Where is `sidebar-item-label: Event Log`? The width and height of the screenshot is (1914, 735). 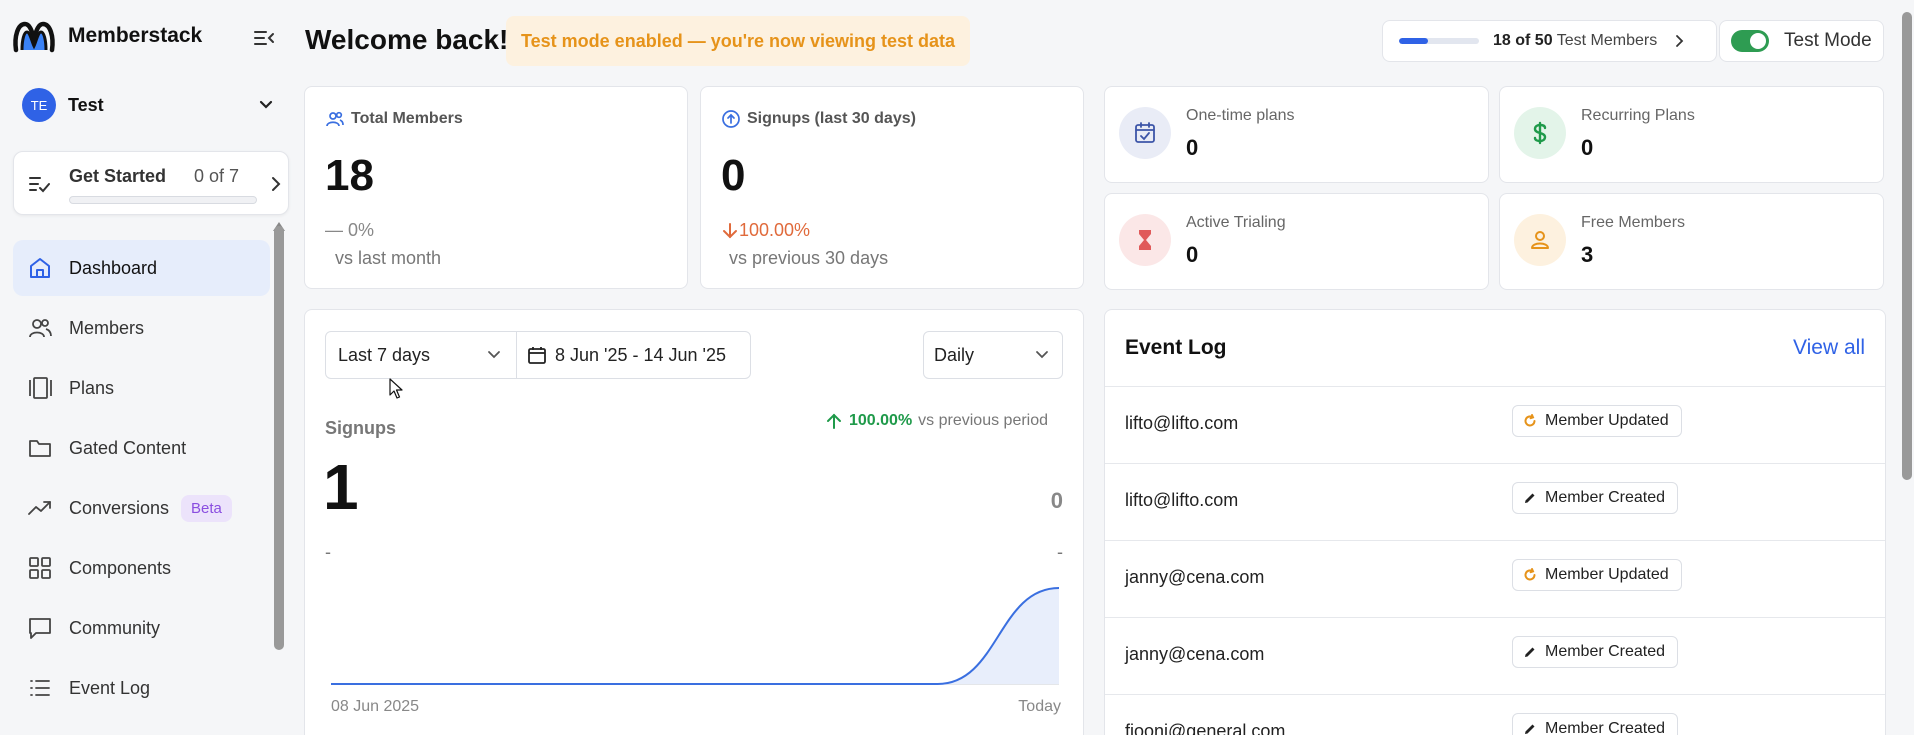 sidebar-item-label: Event Log is located at coordinates (110, 687).